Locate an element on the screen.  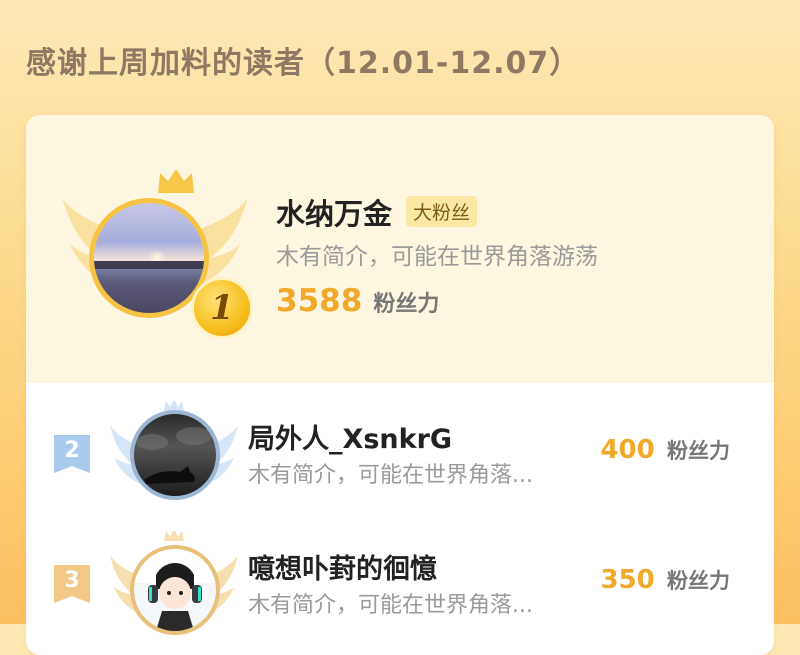
rank-3-flag: 3 is located at coordinates (72, 584).